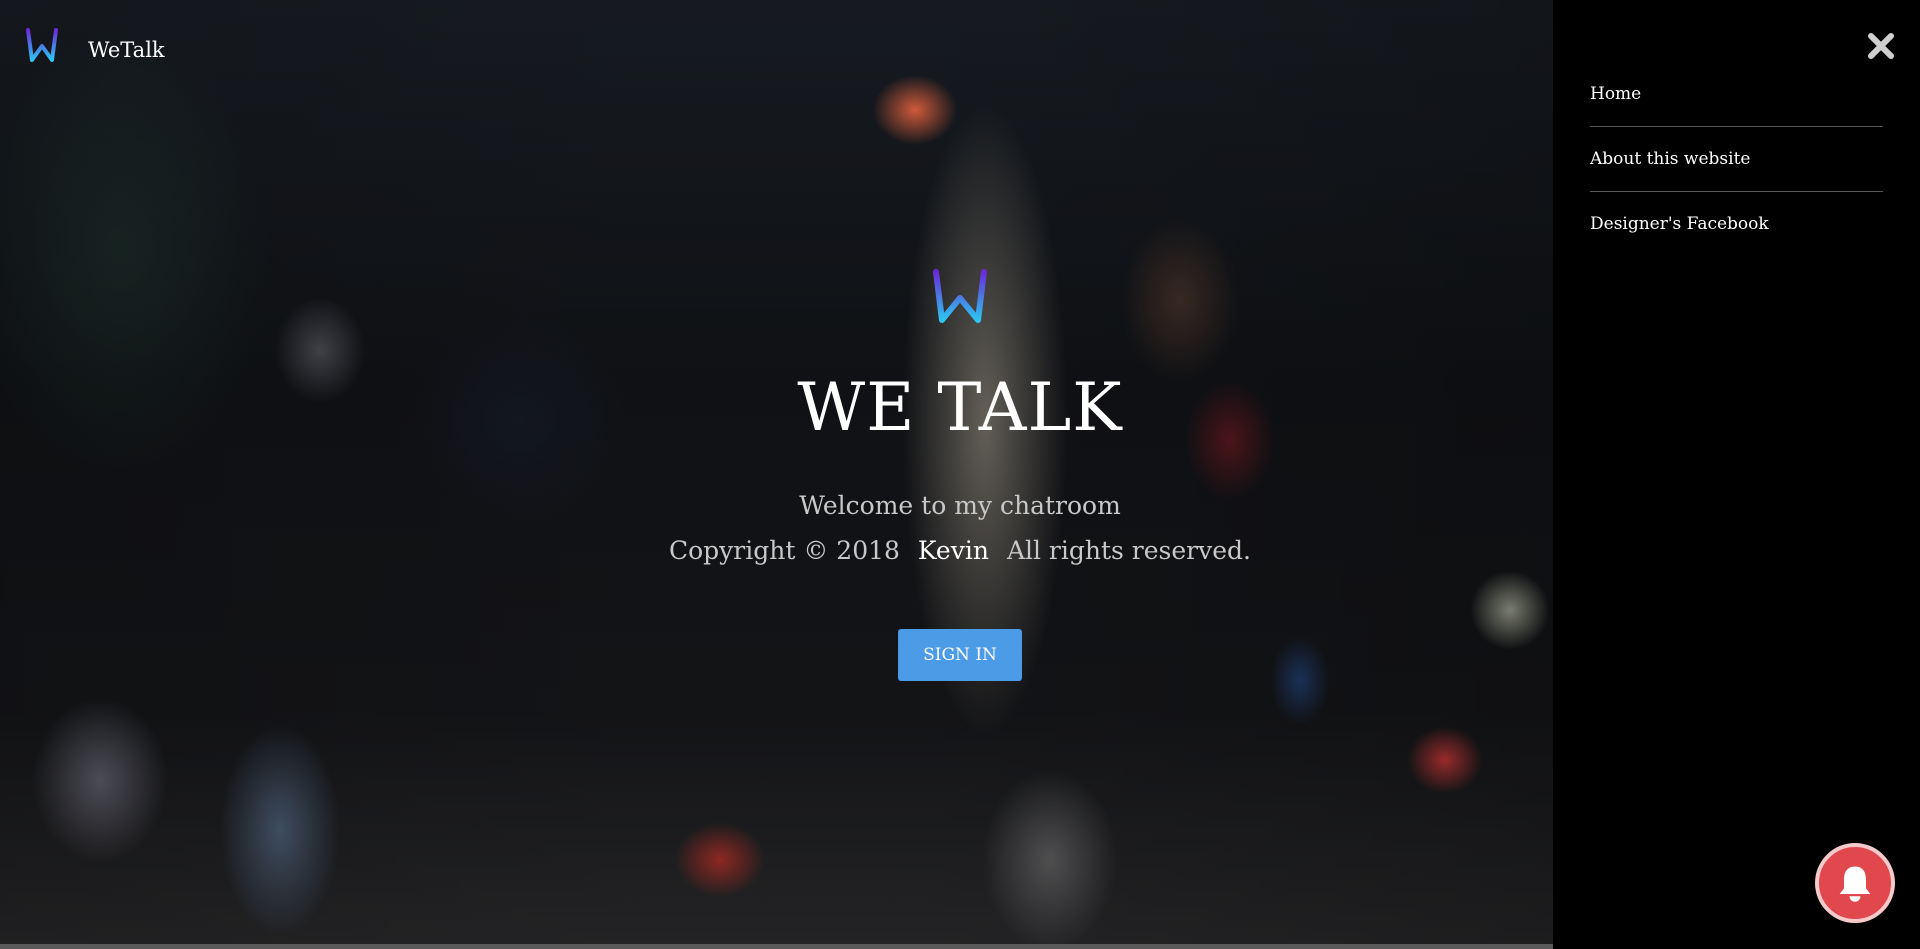 This screenshot has height=949, width=1920. I want to click on bell-icon, so click(1855, 884).